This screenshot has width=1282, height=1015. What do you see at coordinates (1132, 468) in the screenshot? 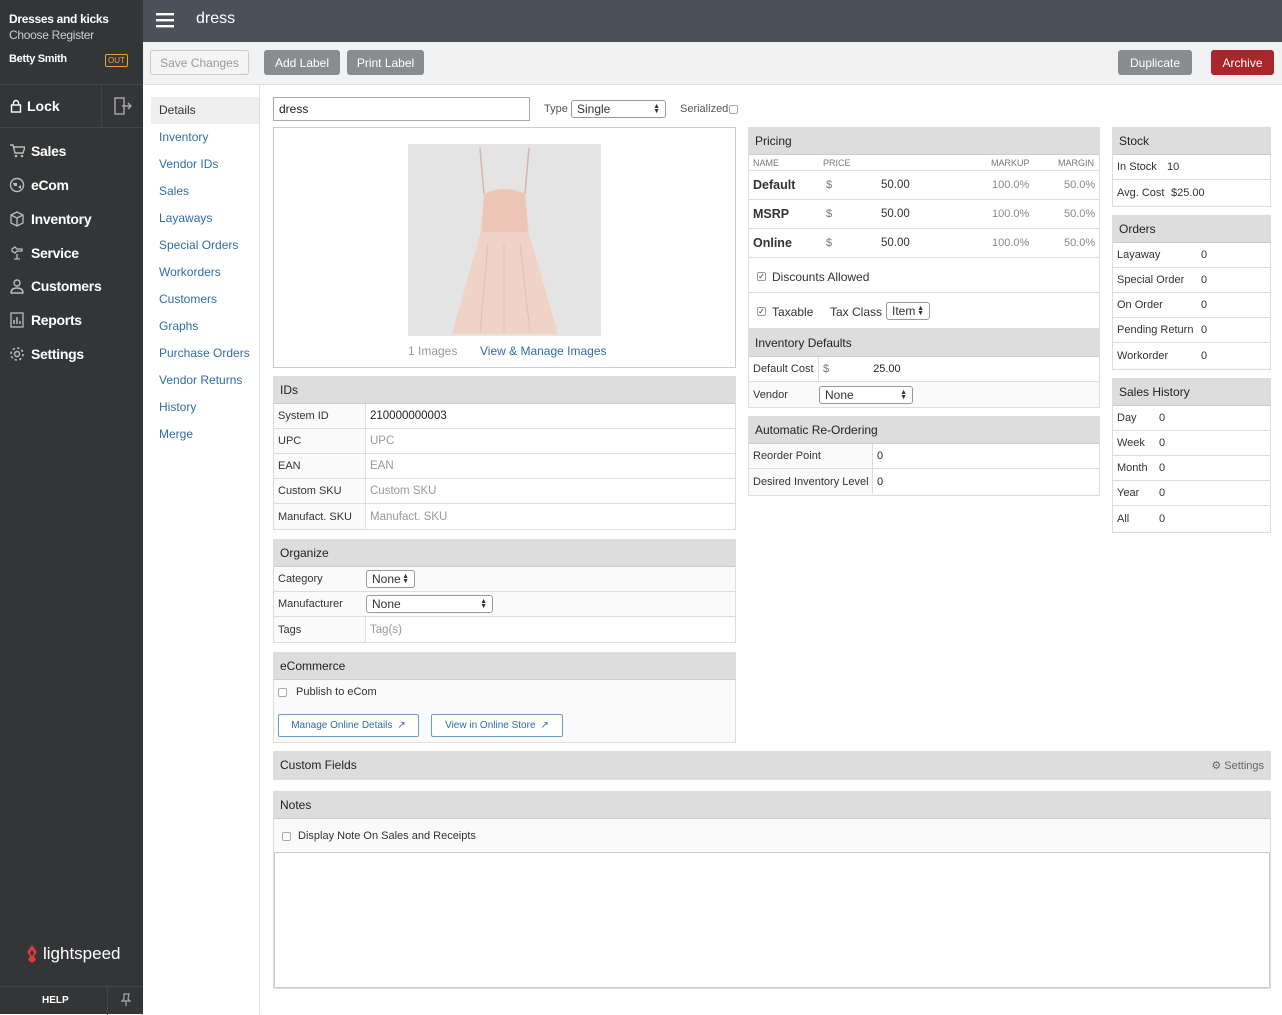
I see `row-label: Month` at bounding box center [1132, 468].